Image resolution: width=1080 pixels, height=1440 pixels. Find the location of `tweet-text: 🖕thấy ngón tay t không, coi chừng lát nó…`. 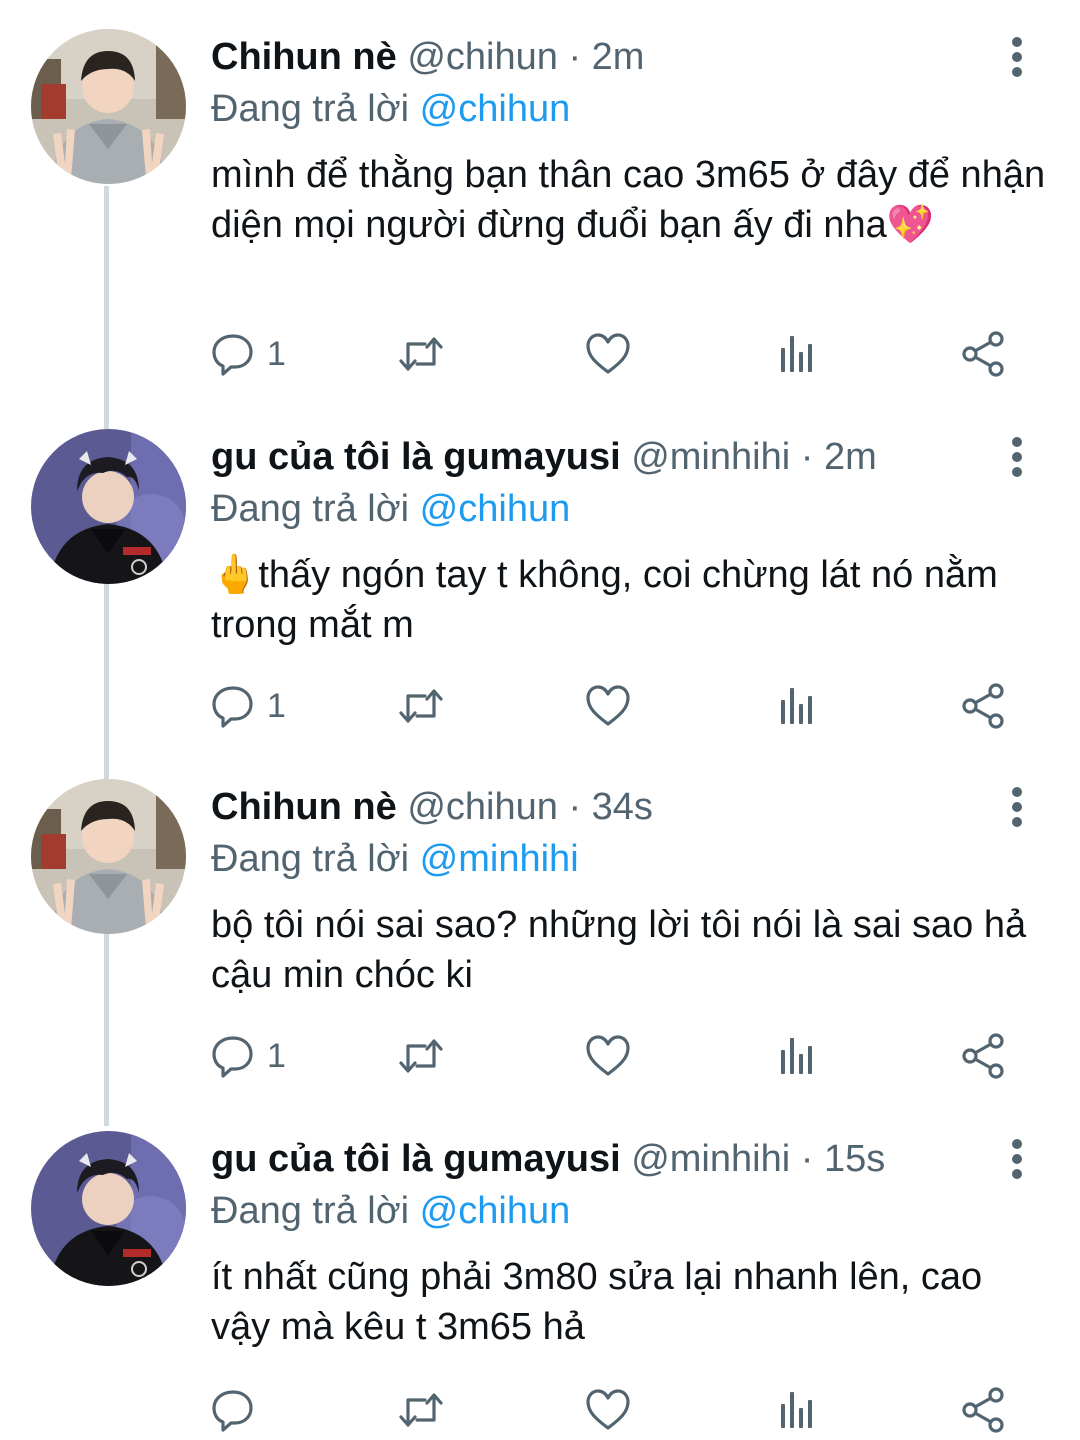

tweet-text: 🖕thấy ngón tay t không, coi chừng lát nó… is located at coordinates (631, 600).